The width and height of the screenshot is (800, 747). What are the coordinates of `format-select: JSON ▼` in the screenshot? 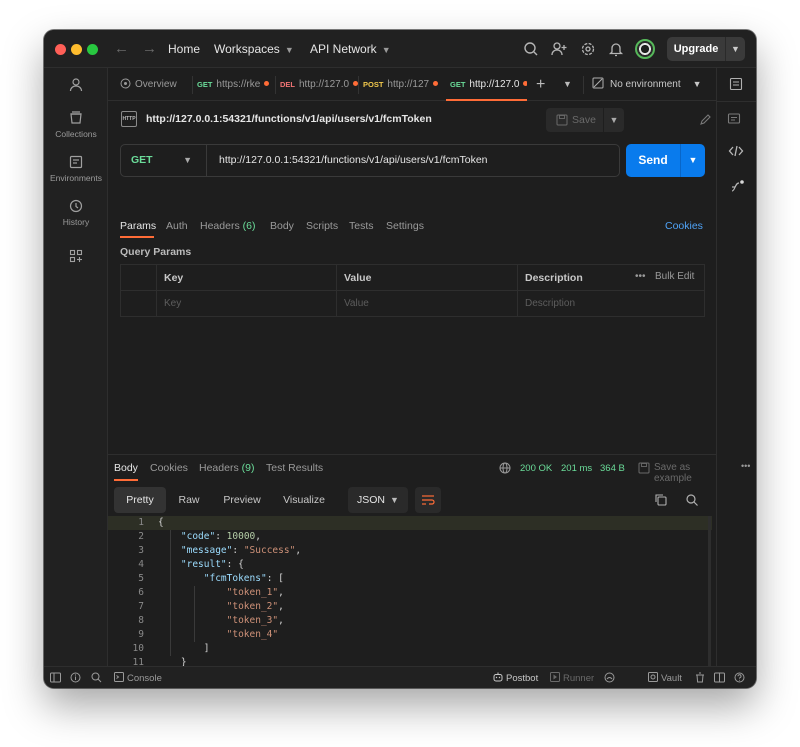 It's located at (378, 500).